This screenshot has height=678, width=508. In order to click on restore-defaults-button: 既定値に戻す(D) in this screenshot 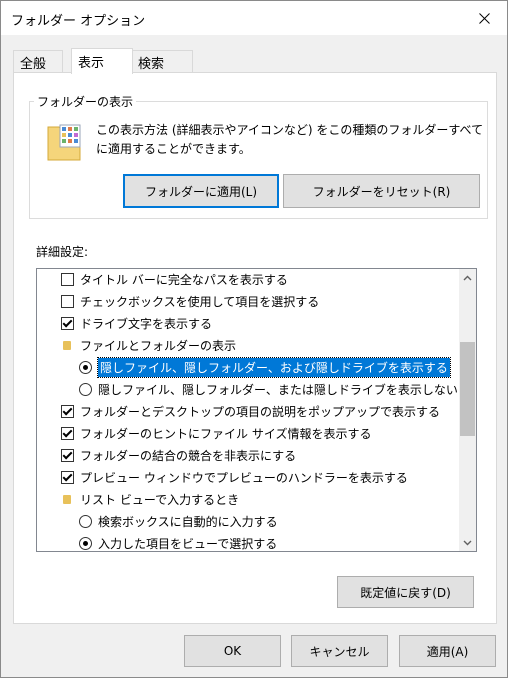, I will do `click(405, 592)`.